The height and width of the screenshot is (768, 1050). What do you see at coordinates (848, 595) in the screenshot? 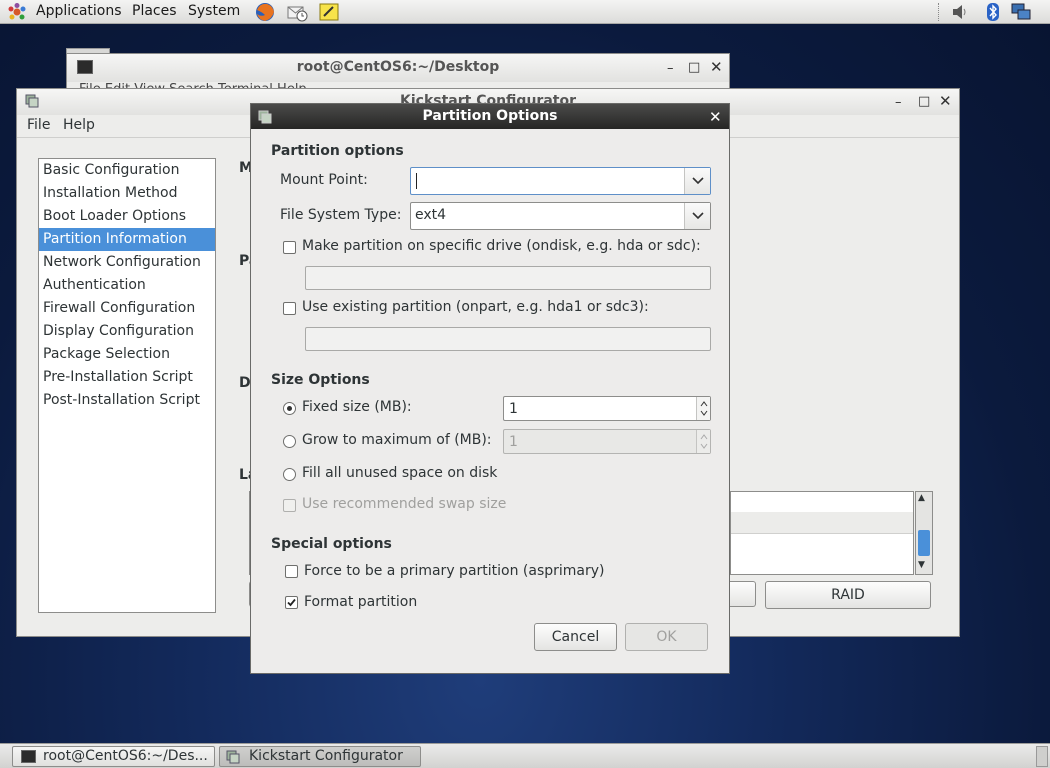
I see `raid-button: RAID` at bounding box center [848, 595].